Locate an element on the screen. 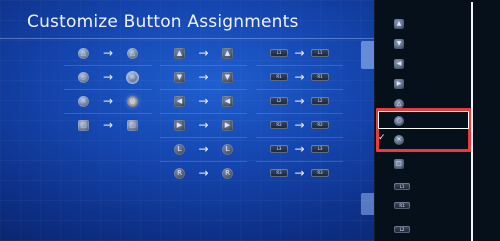 Image resolution: width=500 pixels, height=241 pixels. assignment-row: ▼ → ▼ is located at coordinates (203, 78).